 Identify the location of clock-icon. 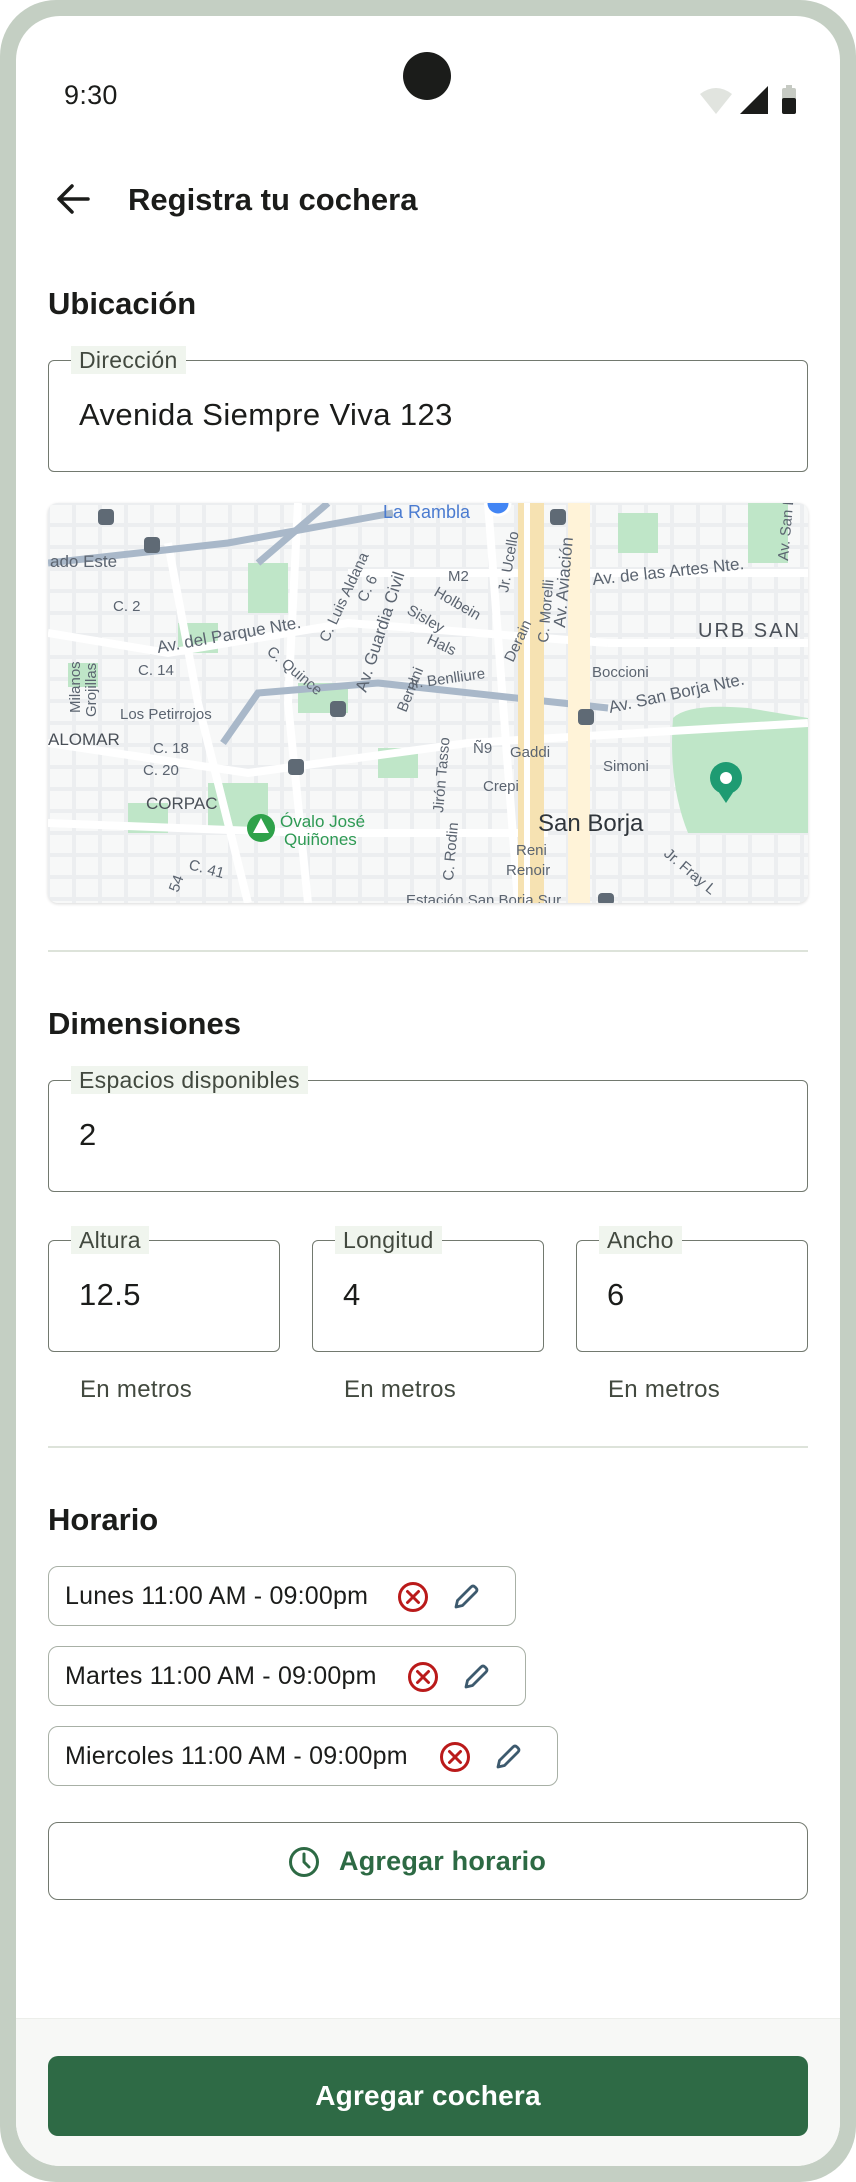
(304, 1862).